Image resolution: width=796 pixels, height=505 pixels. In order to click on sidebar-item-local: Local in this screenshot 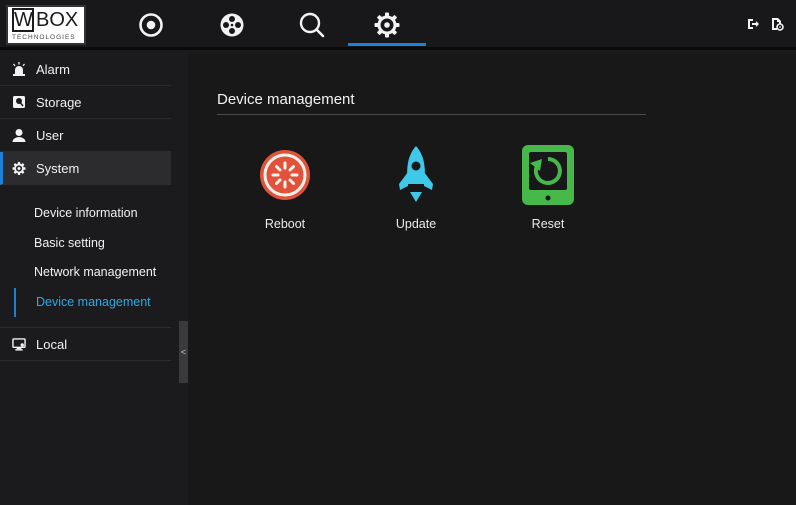, I will do `click(85, 344)`.